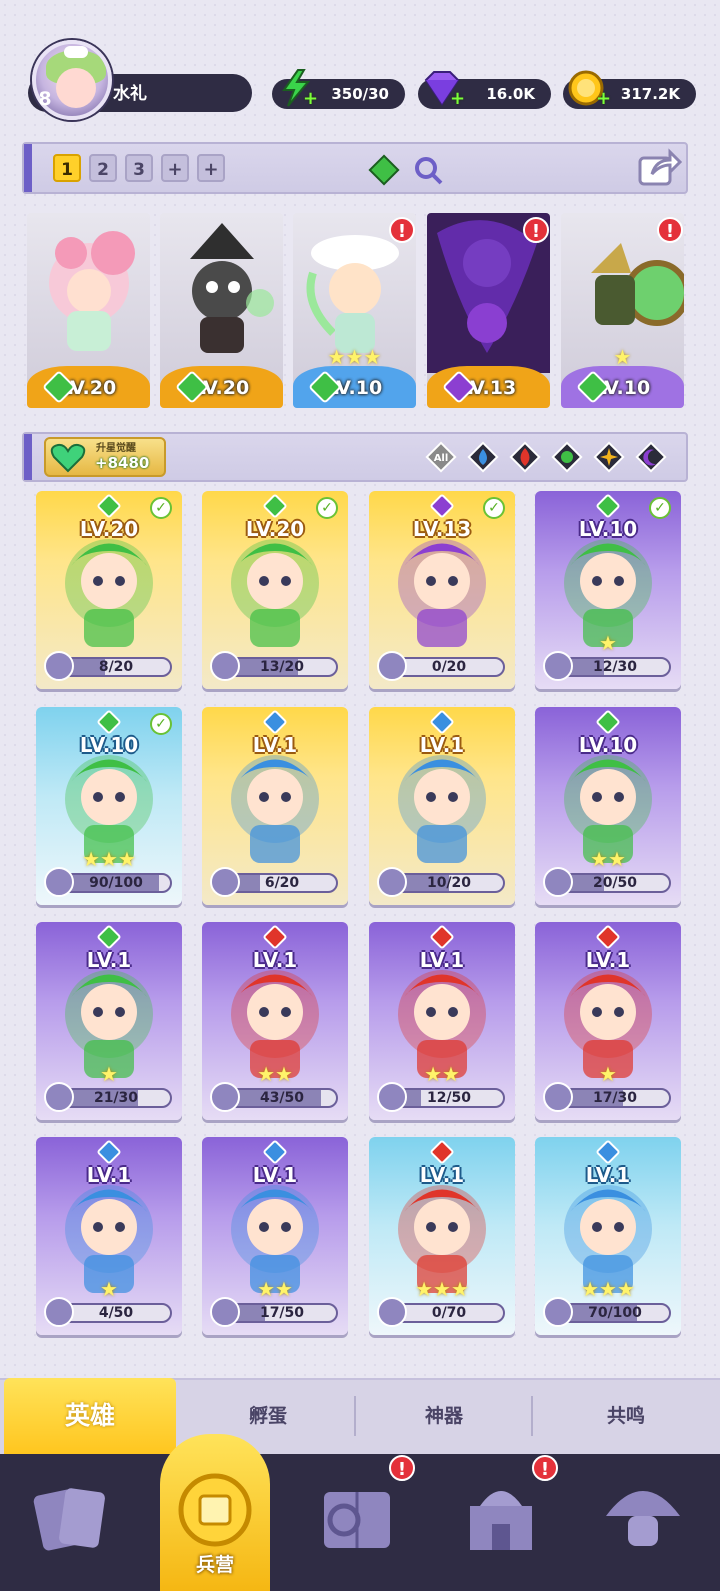  Describe the element at coordinates (501, 1520) in the screenshot. I see `castle-icon` at that location.